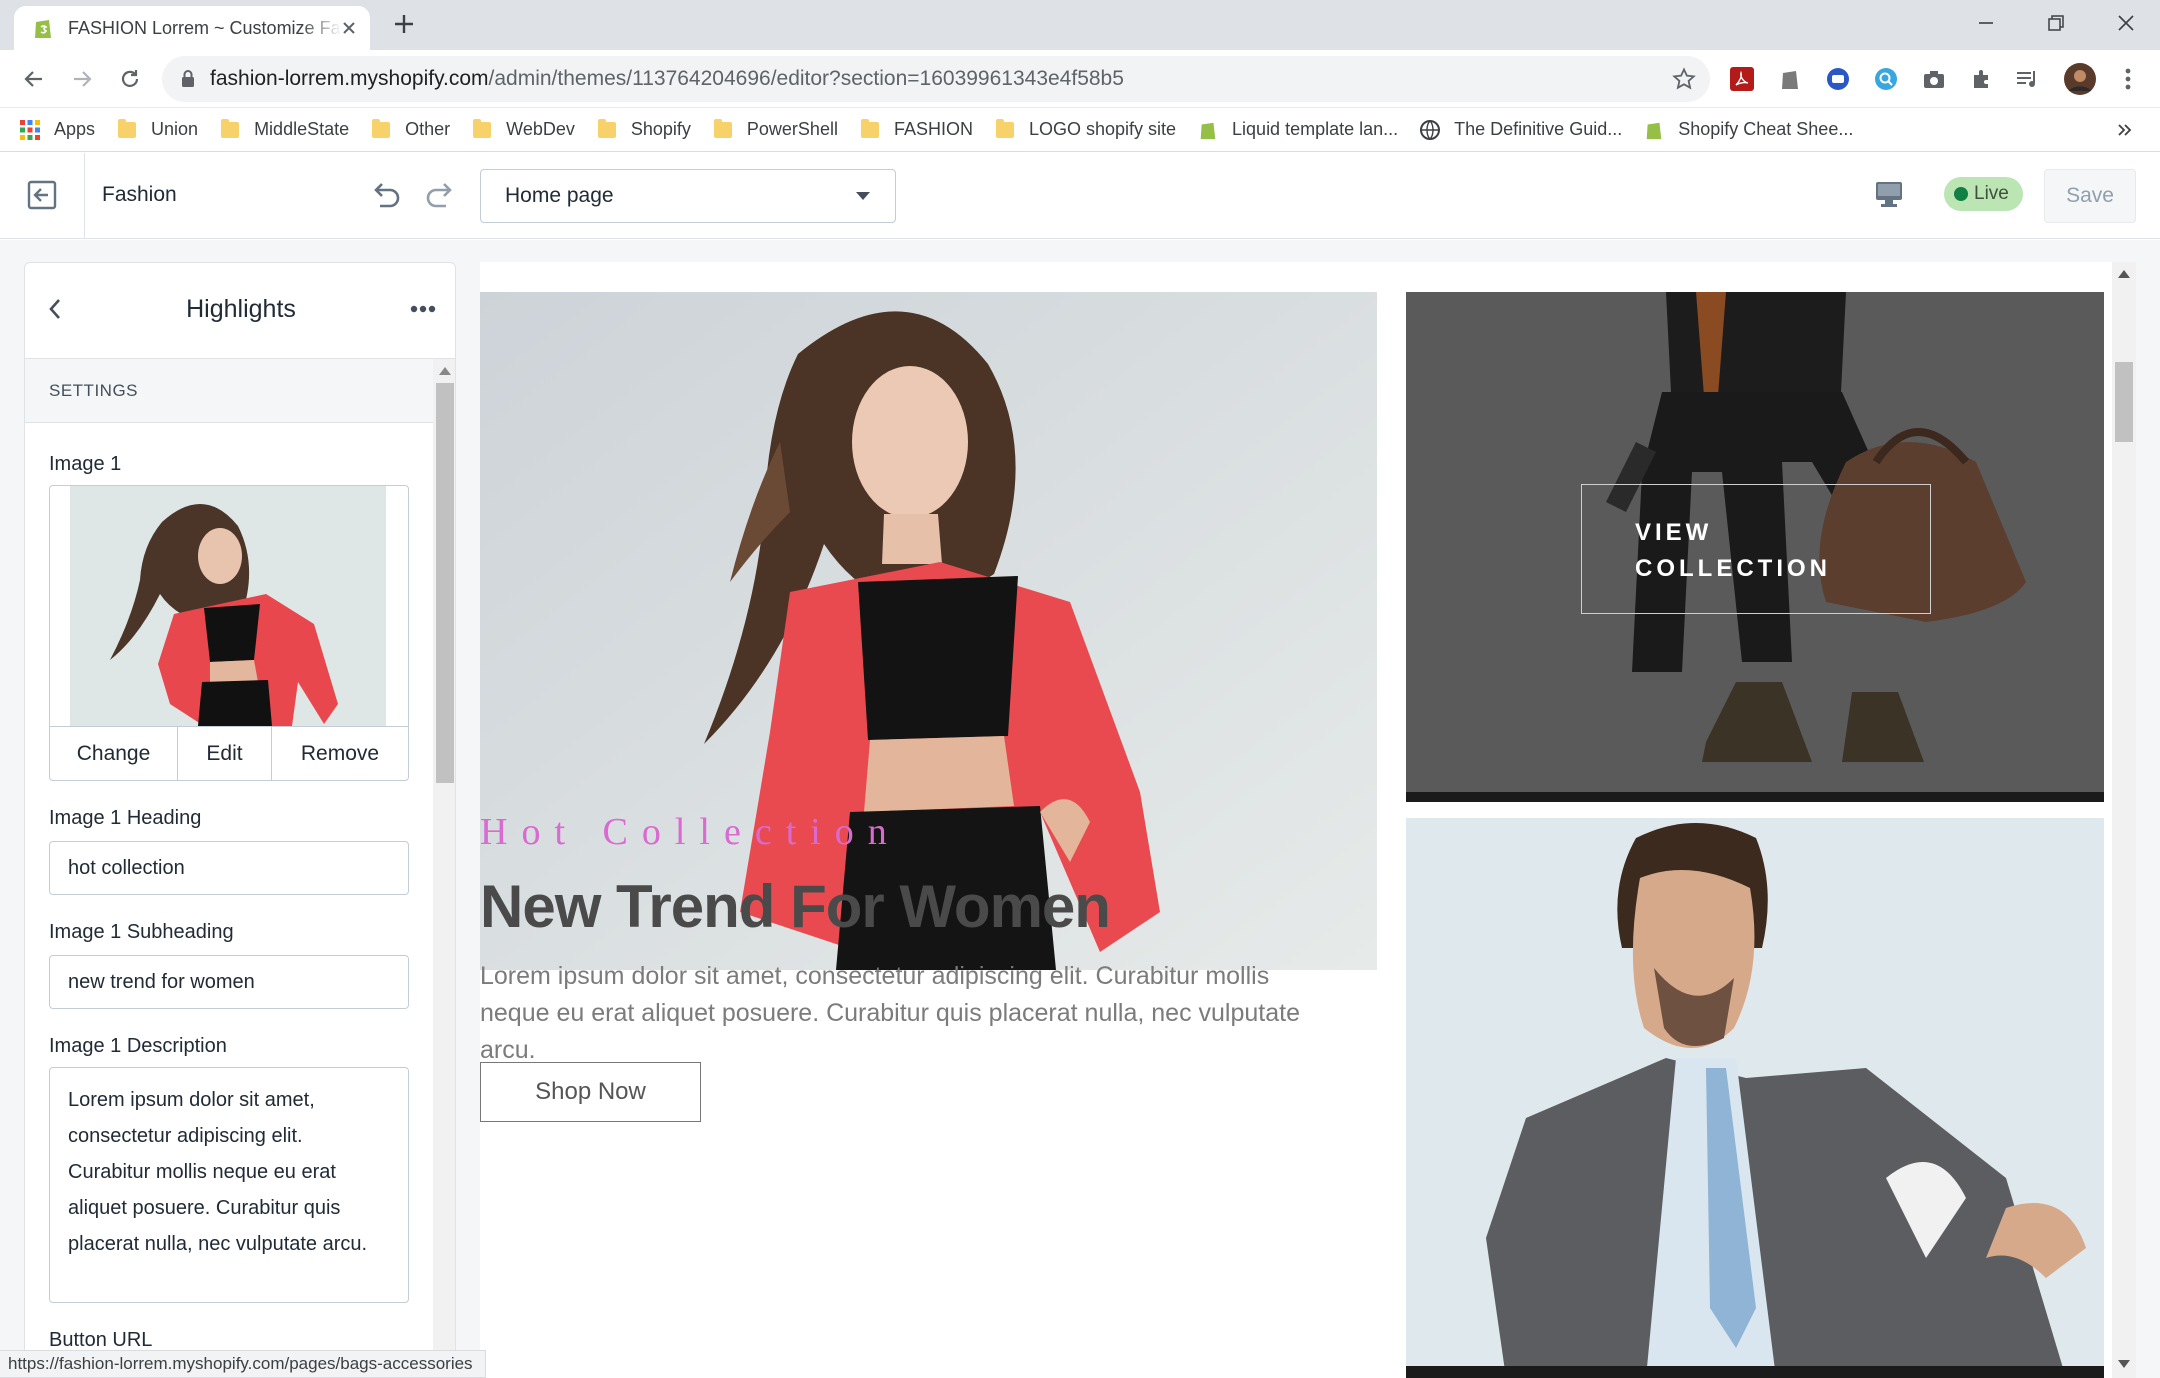 The image size is (2160, 1378). What do you see at coordinates (1756, 549) in the screenshot?
I see `view-collection-button: VIEW COLLECTION` at bounding box center [1756, 549].